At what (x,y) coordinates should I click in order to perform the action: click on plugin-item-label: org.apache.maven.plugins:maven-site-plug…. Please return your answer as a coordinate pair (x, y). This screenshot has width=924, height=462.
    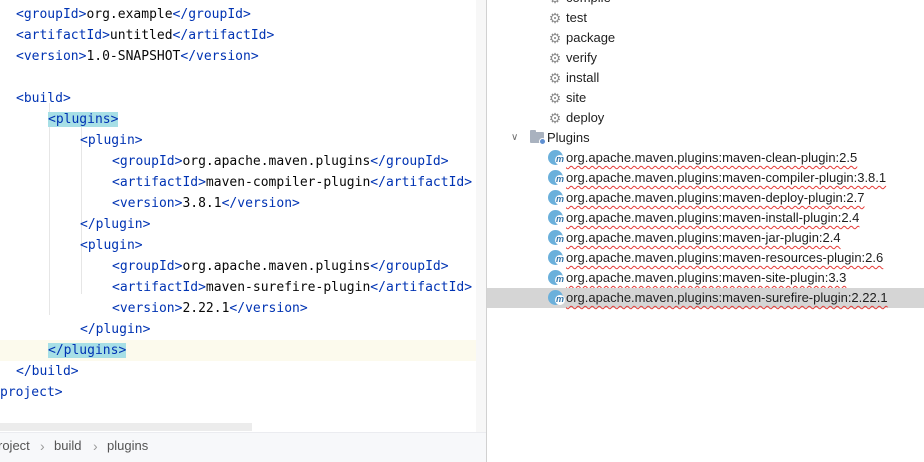
    Looking at the image, I should click on (706, 277).